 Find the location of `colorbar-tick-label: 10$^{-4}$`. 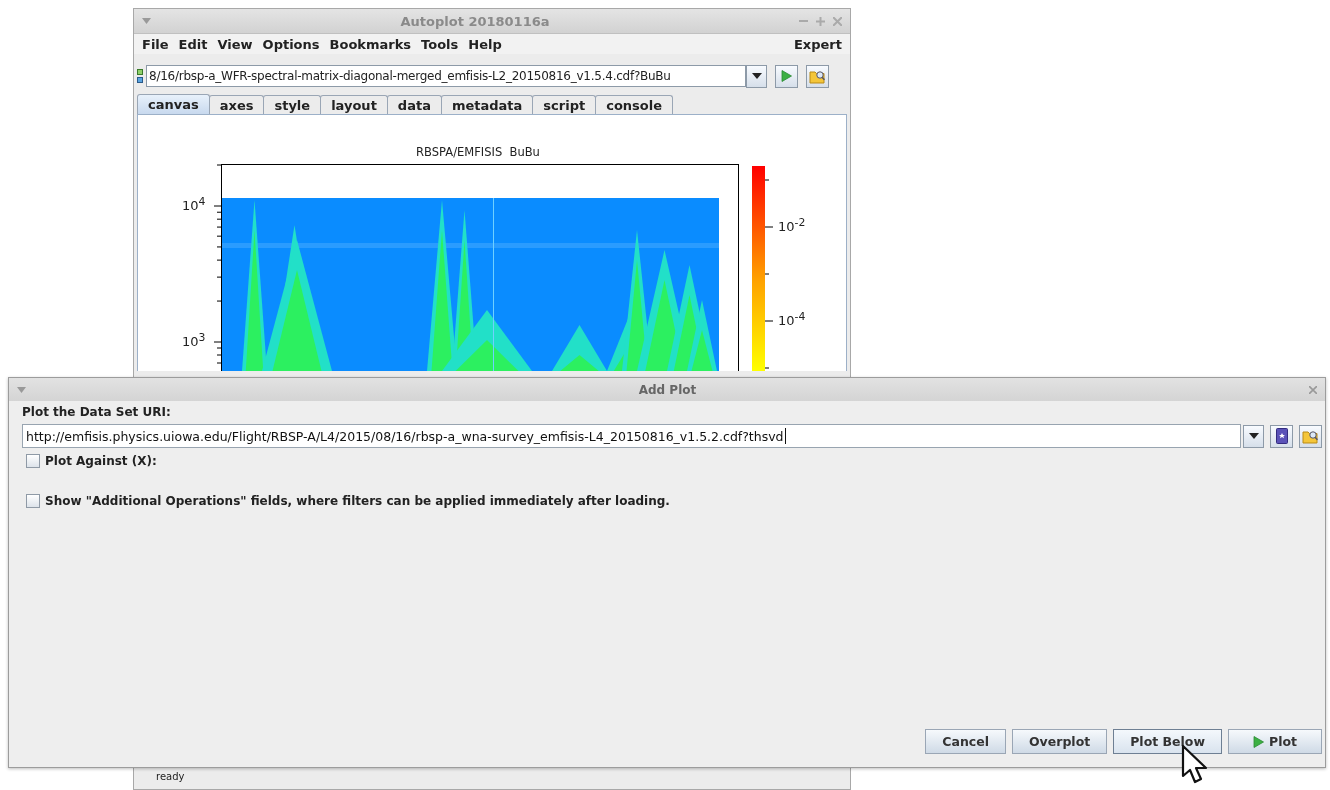

colorbar-tick-label: 10$^{-4}$ is located at coordinates (792, 319).